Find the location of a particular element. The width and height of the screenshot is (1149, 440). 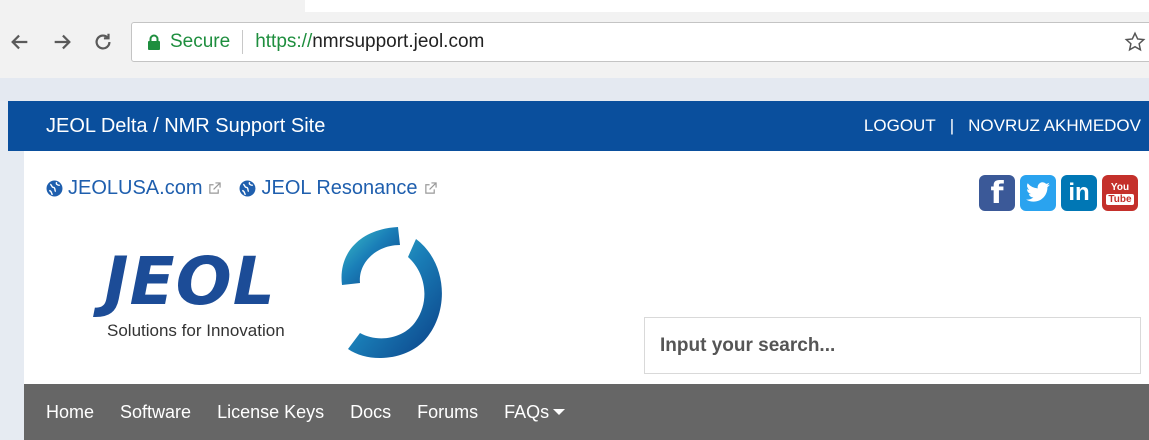

twitter-icon is located at coordinates (1038, 193).